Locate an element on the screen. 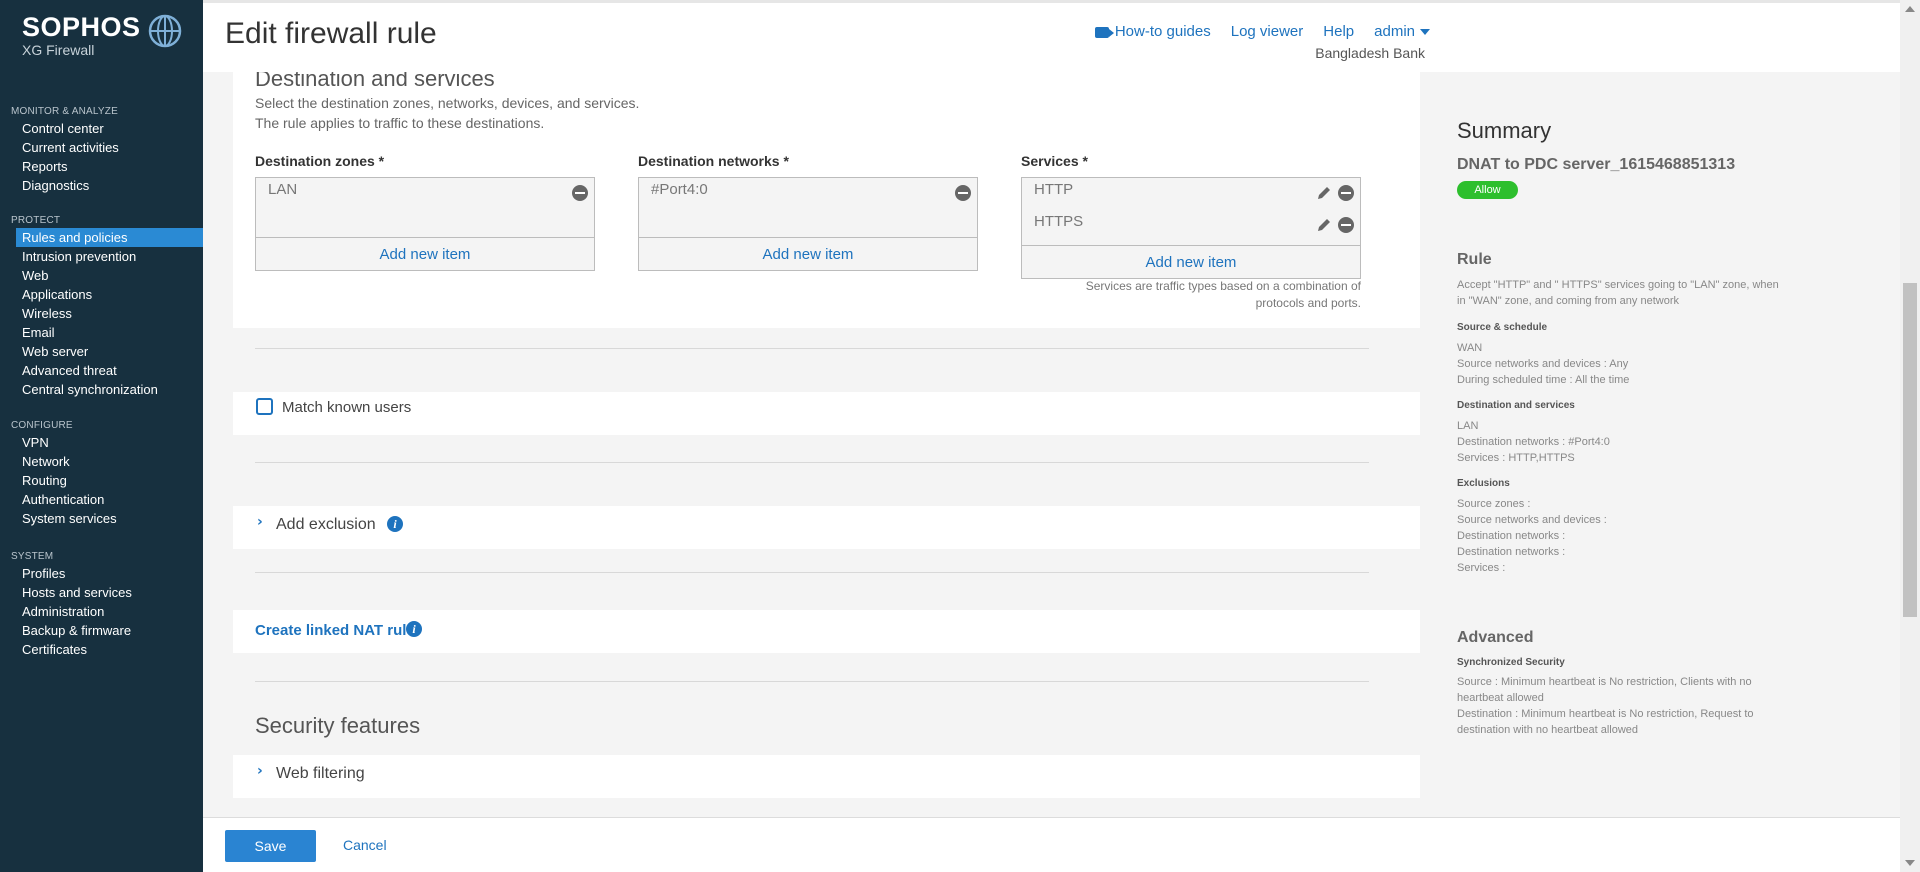 This screenshot has height=872, width=1920. sidebar-item-web-server: Web server is located at coordinates (101, 351).